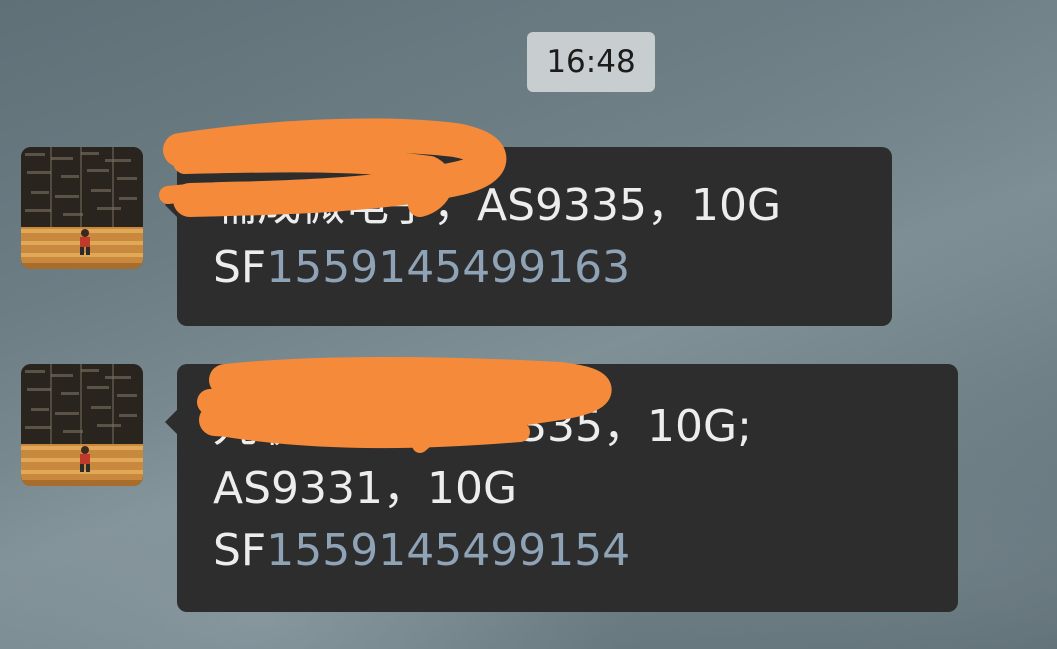 The width and height of the screenshot is (1057, 649). What do you see at coordinates (448, 267) in the screenshot?
I see `tracking-number-link: 1559145499163` at bounding box center [448, 267].